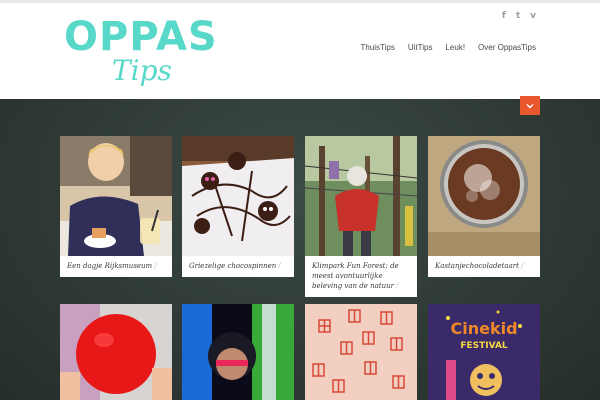  Describe the element at coordinates (455, 47) in the screenshot. I see `nav-item-leuk: Leuk!` at that location.